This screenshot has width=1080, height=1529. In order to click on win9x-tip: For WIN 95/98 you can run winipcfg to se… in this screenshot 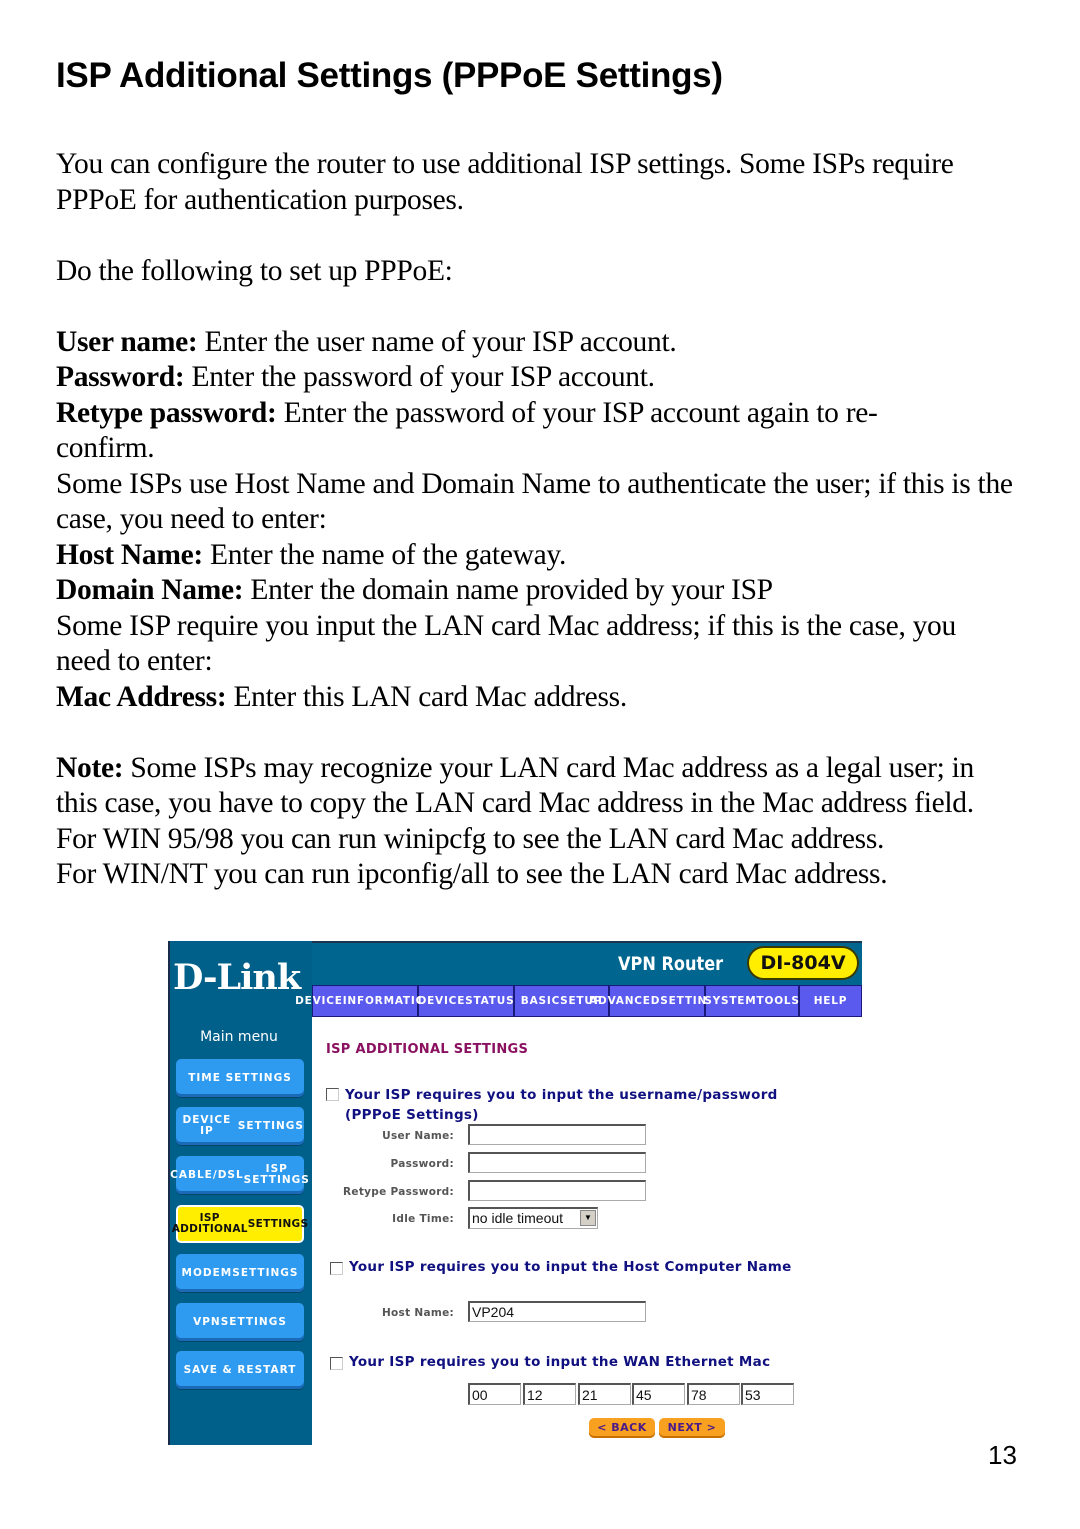, I will do `click(470, 838)`.